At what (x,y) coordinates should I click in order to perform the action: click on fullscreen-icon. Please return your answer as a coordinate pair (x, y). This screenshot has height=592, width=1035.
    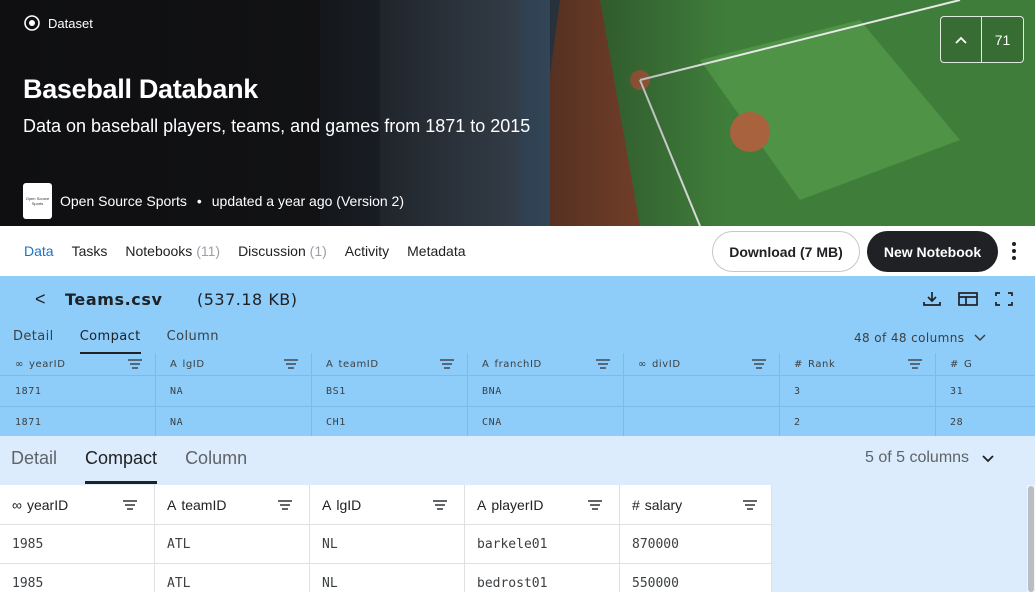
    Looking at the image, I should click on (1004, 299).